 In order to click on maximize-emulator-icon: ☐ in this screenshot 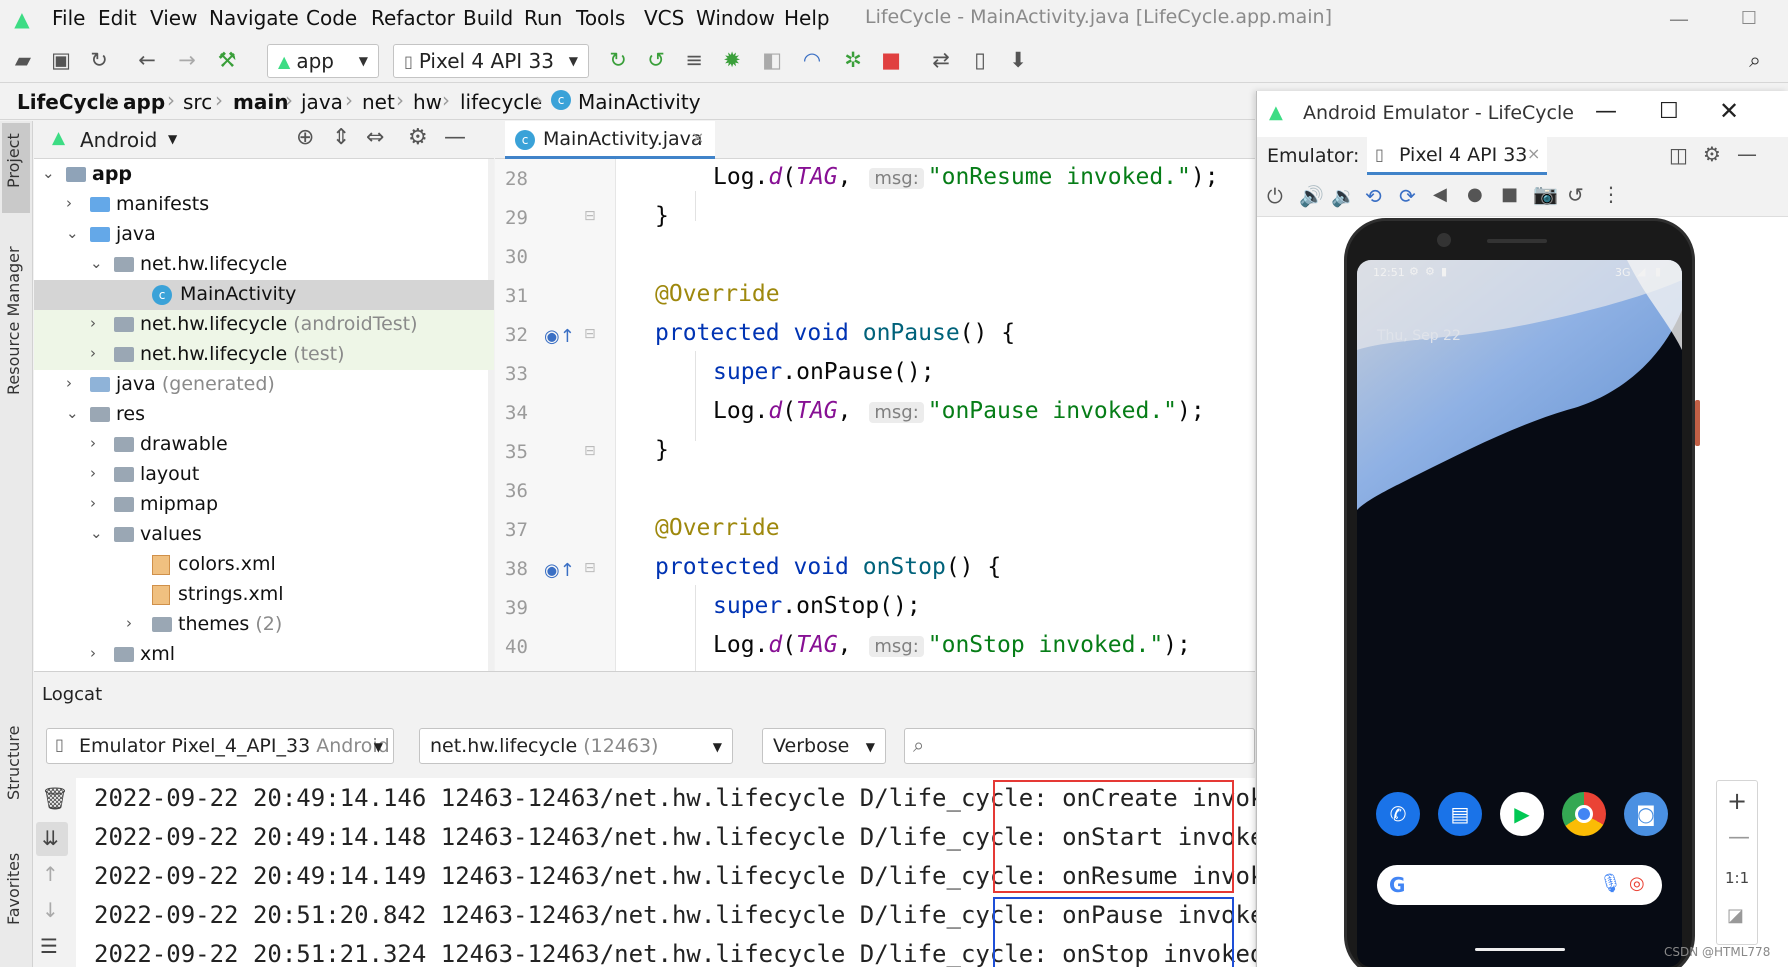, I will do `click(1669, 111)`.